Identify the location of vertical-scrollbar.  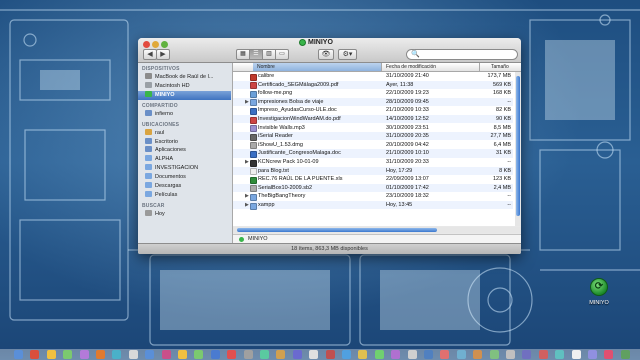
(518, 149).